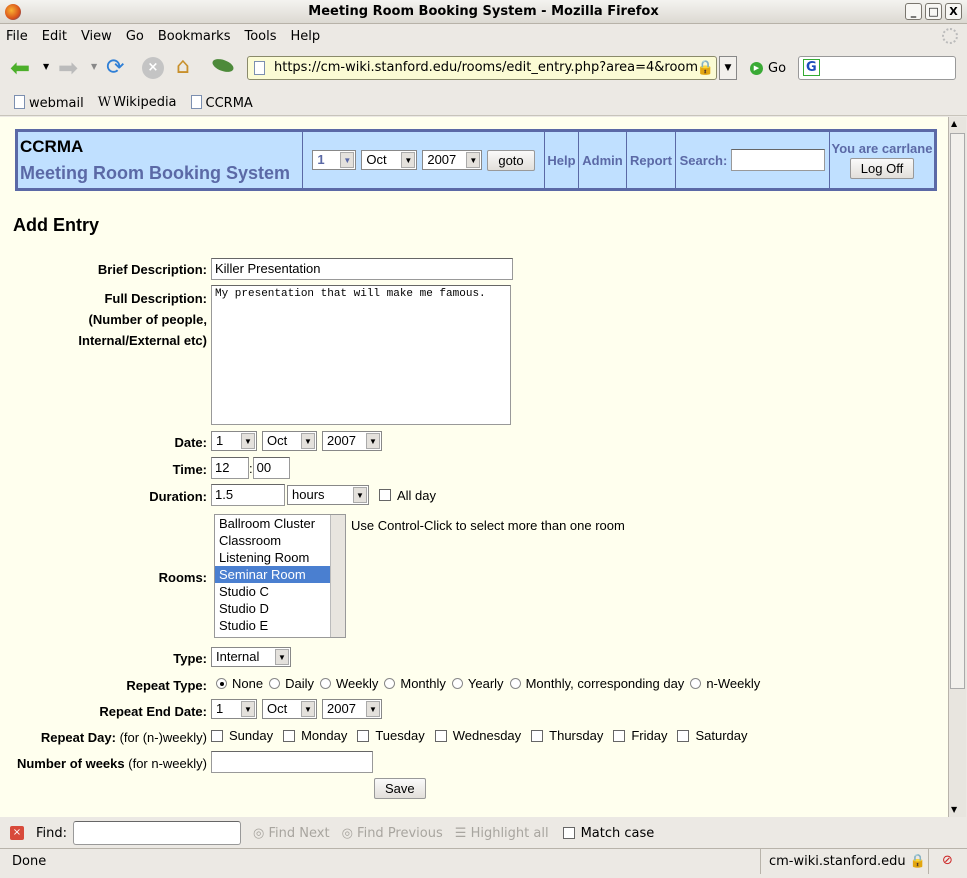  What do you see at coordinates (957, 411) in the screenshot?
I see `scrollbar-thumb` at bounding box center [957, 411].